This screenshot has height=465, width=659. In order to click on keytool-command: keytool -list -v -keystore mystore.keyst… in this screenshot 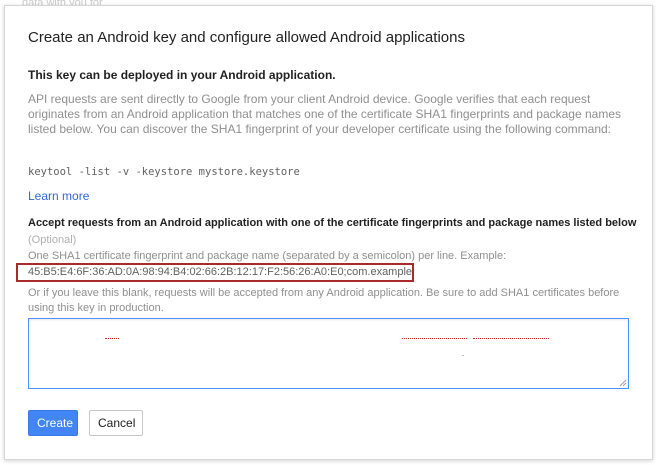, I will do `click(164, 172)`.